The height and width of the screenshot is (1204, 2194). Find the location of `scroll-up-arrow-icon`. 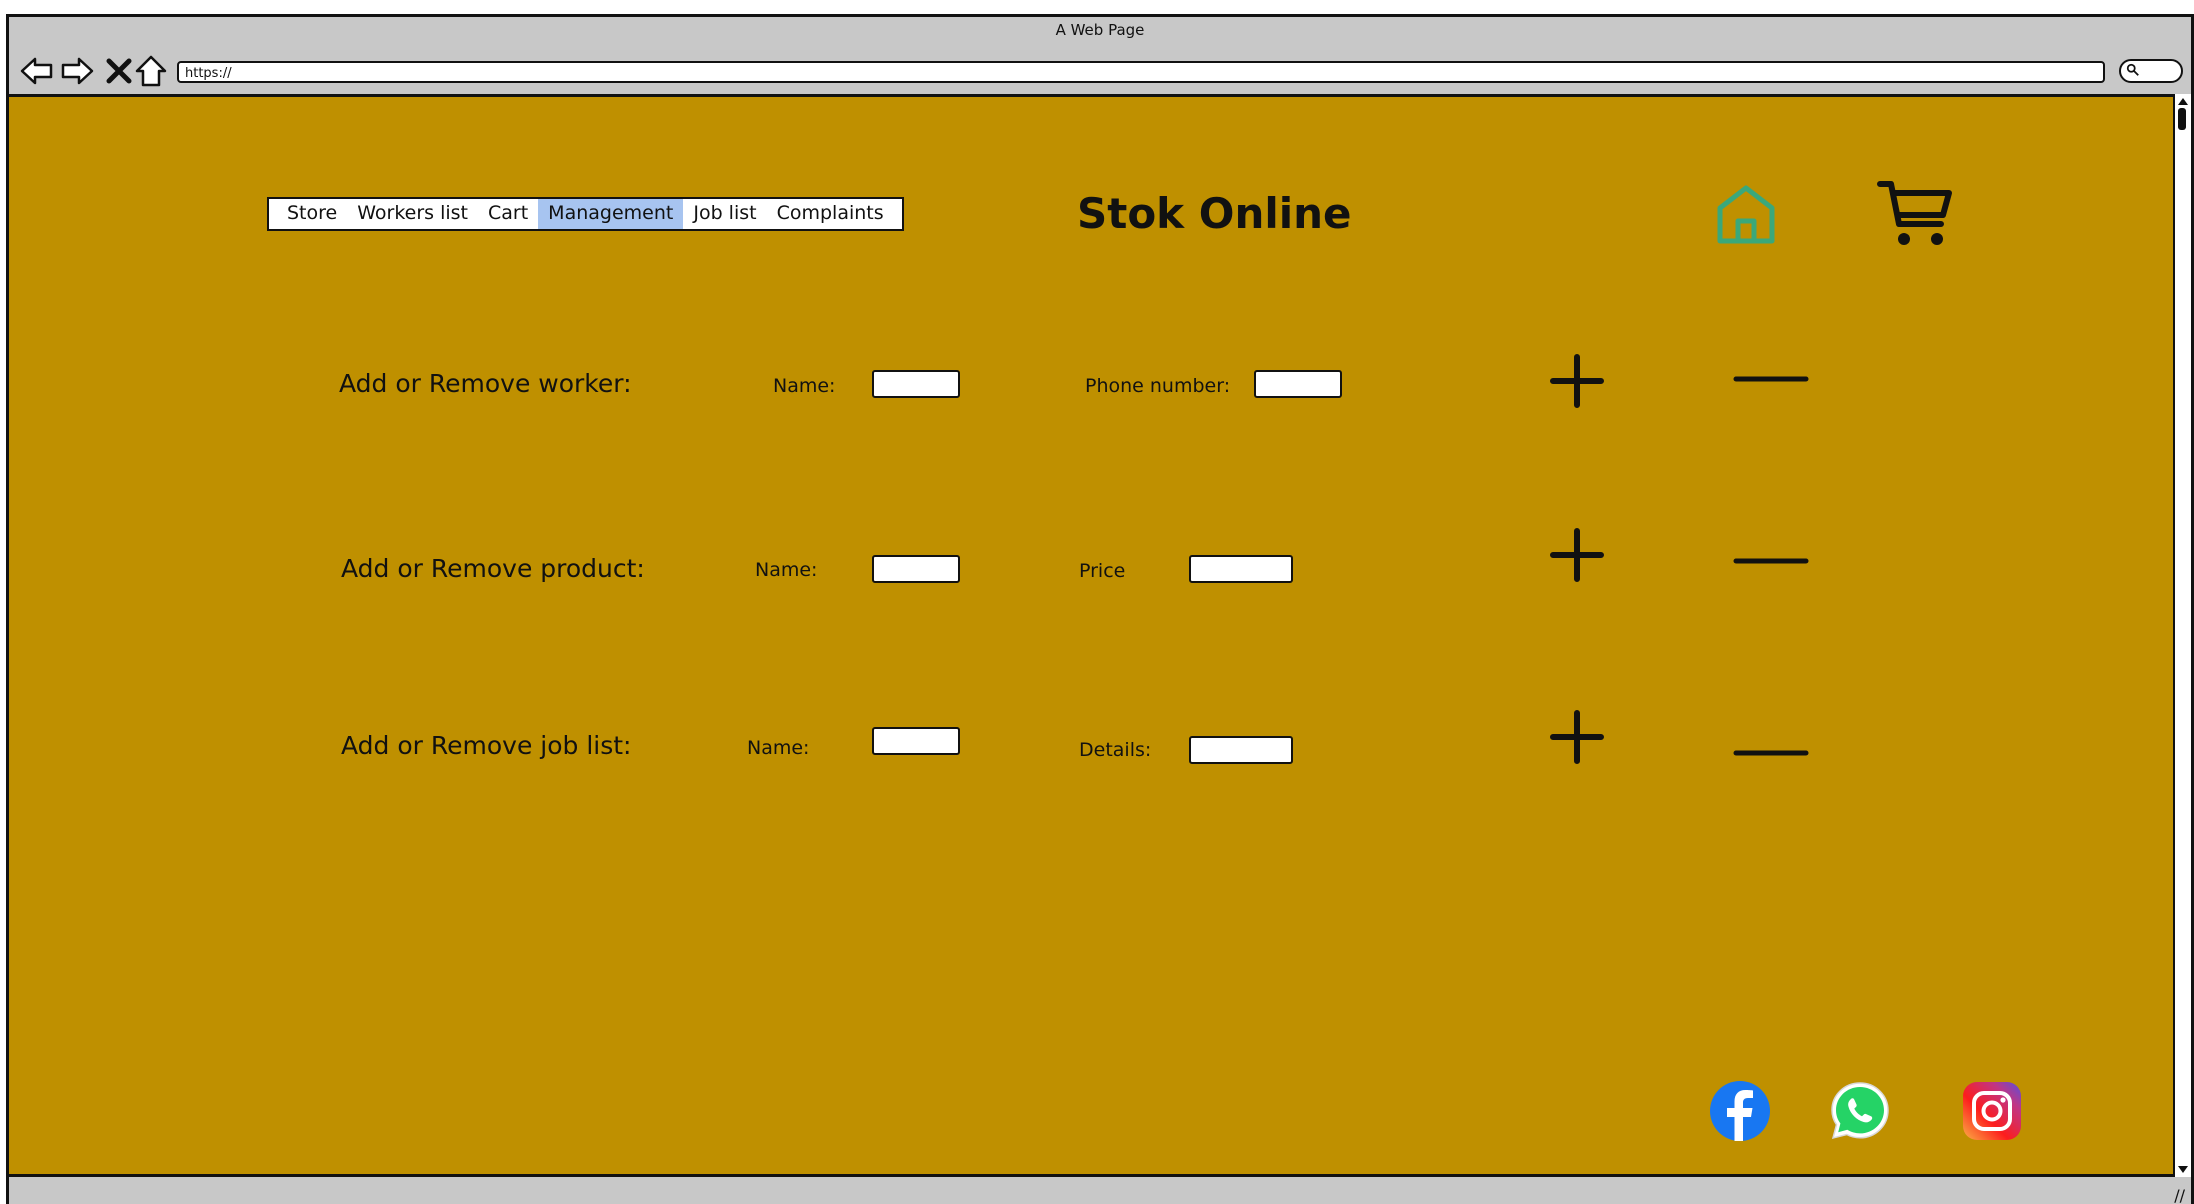

scroll-up-arrow-icon is located at coordinates (2183, 101).